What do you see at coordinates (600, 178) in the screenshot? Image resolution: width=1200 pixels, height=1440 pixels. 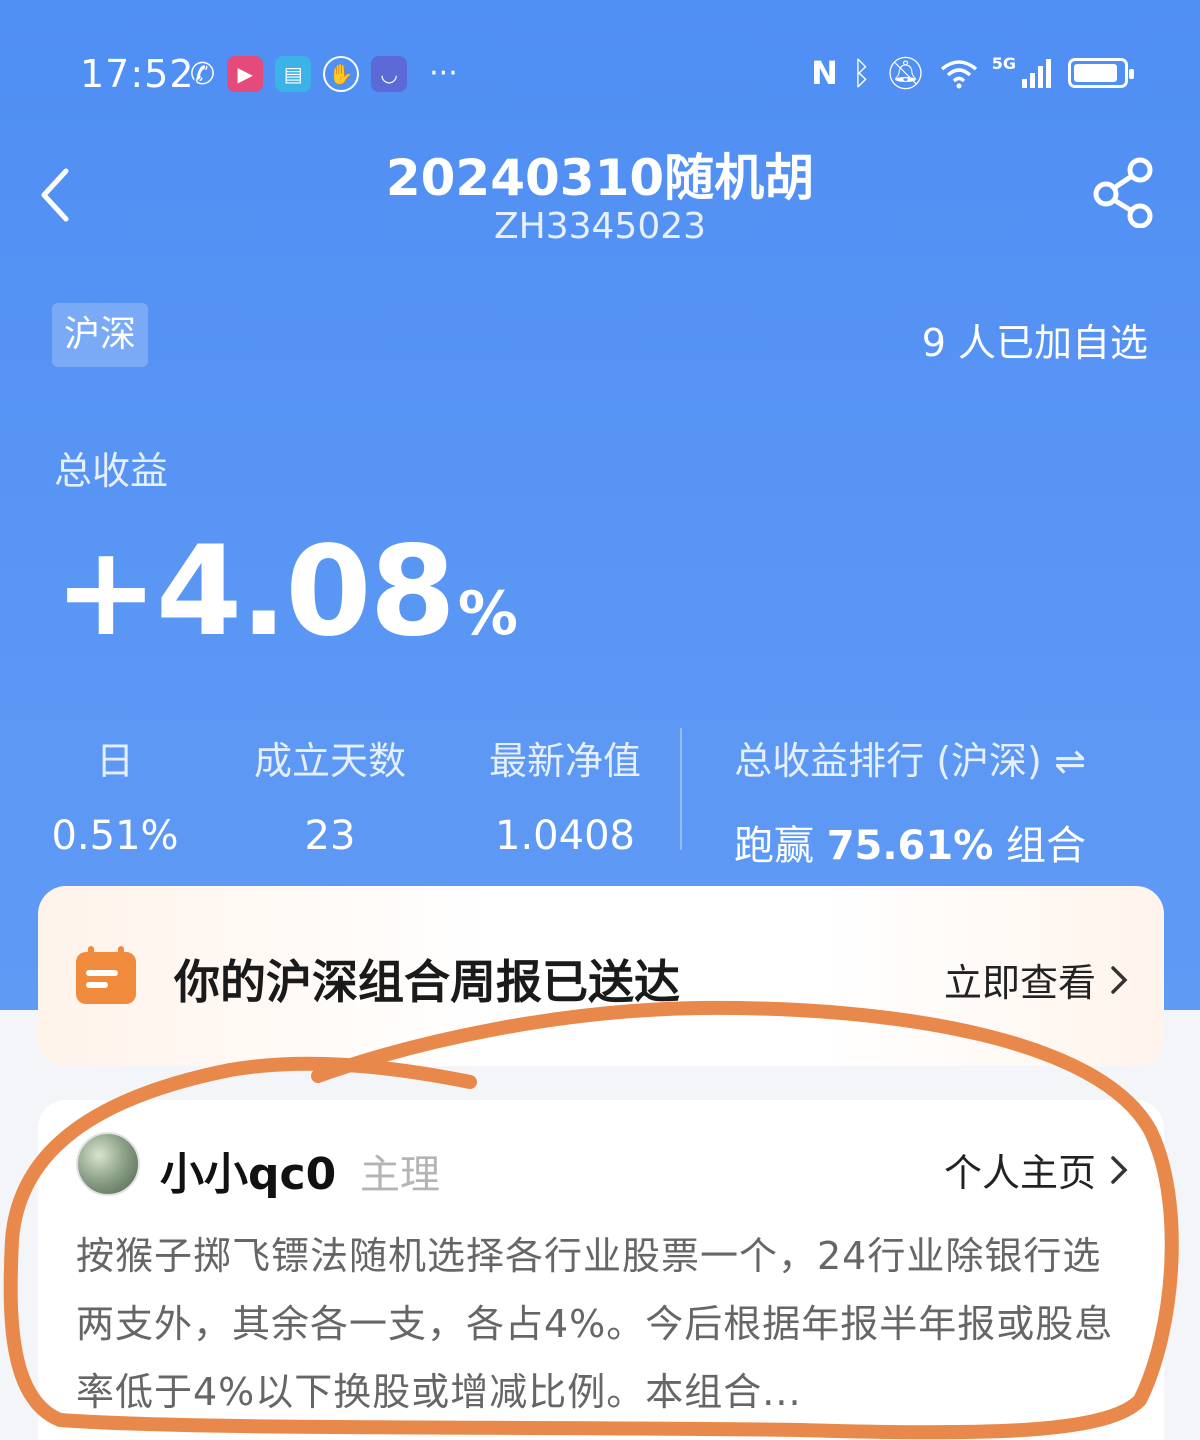 I see `portfolio-title: 20240310随机胡` at bounding box center [600, 178].